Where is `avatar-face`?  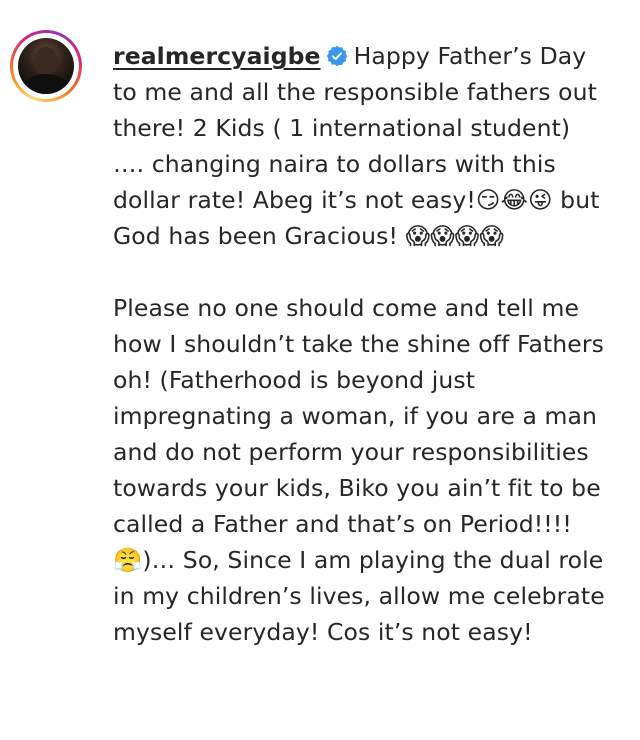 avatar-face is located at coordinates (46, 61).